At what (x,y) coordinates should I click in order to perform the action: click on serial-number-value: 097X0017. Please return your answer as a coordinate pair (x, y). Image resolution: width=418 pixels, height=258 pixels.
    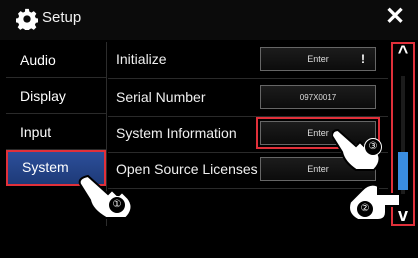
    Looking at the image, I should click on (318, 97).